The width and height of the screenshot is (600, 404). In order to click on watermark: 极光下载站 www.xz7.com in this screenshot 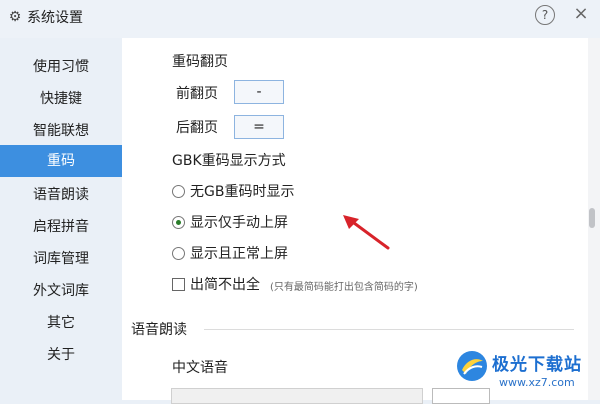, I will do `click(527, 371)`.